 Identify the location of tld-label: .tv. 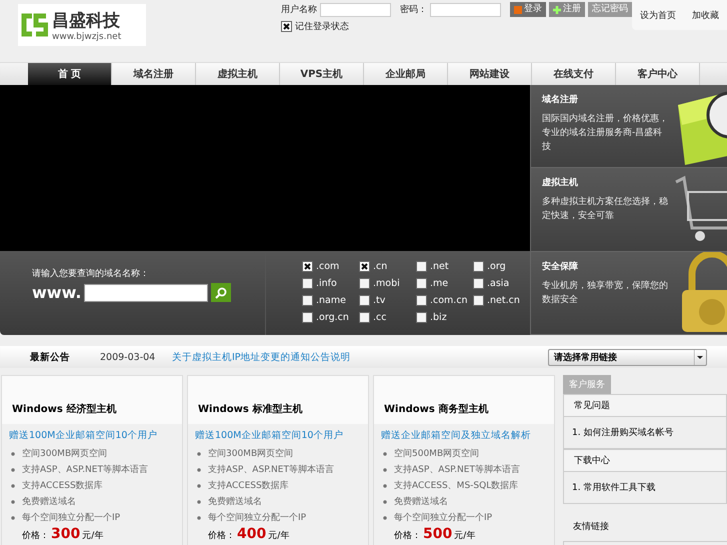
(379, 300).